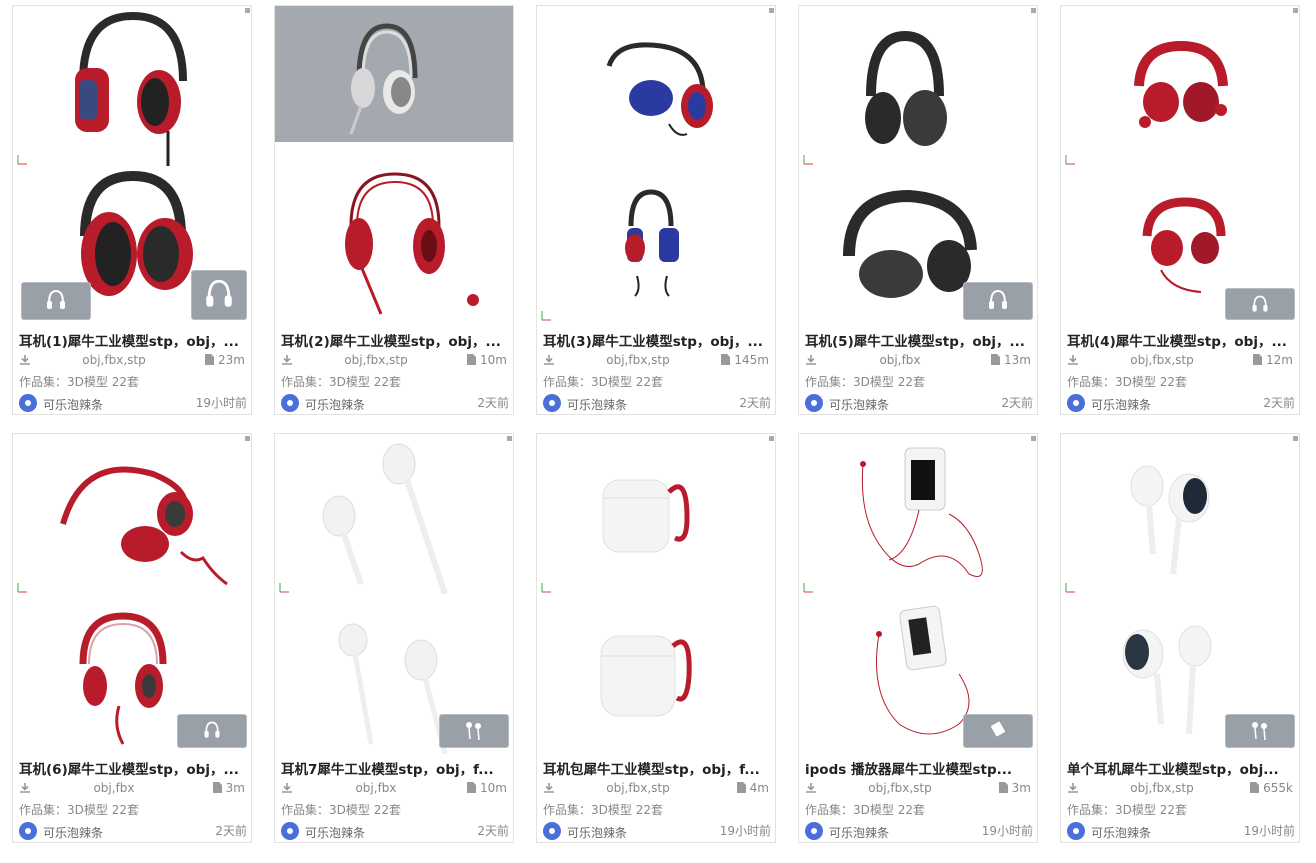 This screenshot has width=1316, height=863. Describe the element at coordinates (132, 361) in the screenshot. I see `model-meta: obj,fbx,stp 23m` at that location.